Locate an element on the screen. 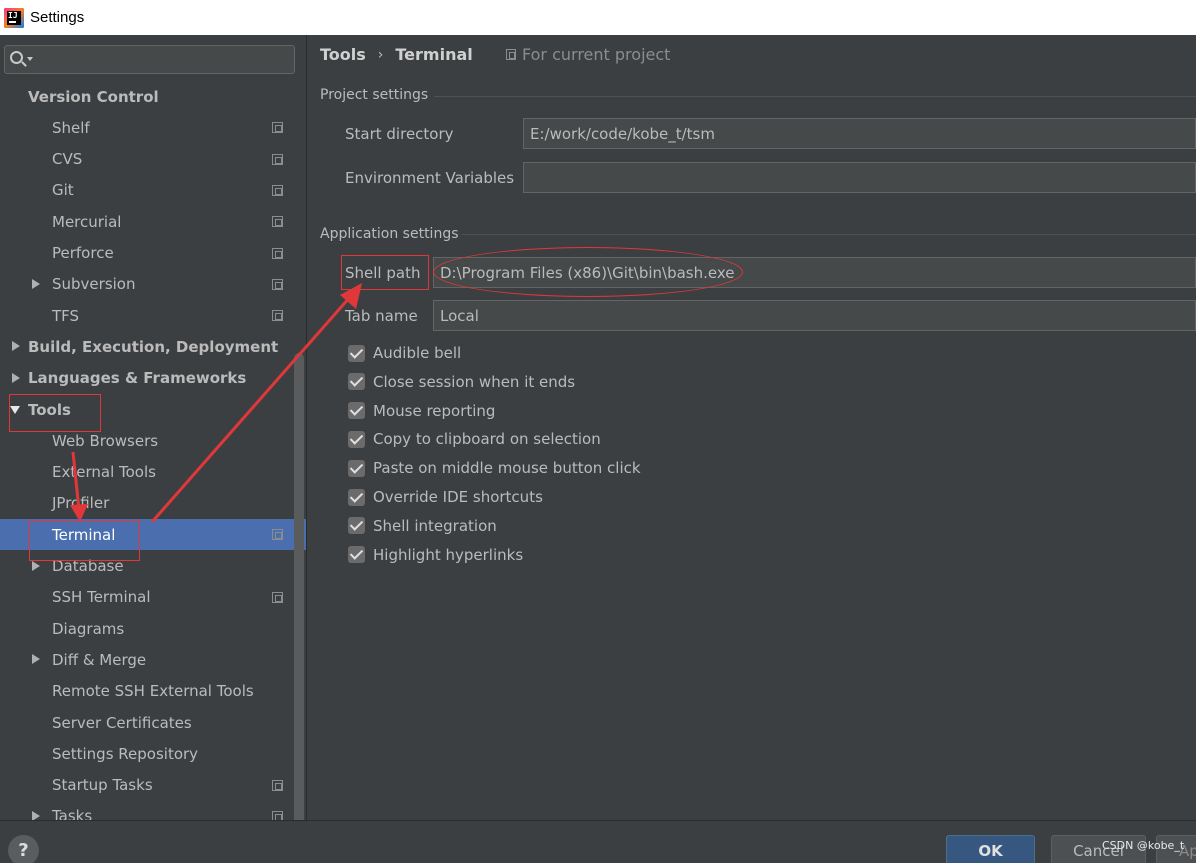 This screenshot has width=1196, height=863. sidebar-scrollbar is located at coordinates (299, 603).